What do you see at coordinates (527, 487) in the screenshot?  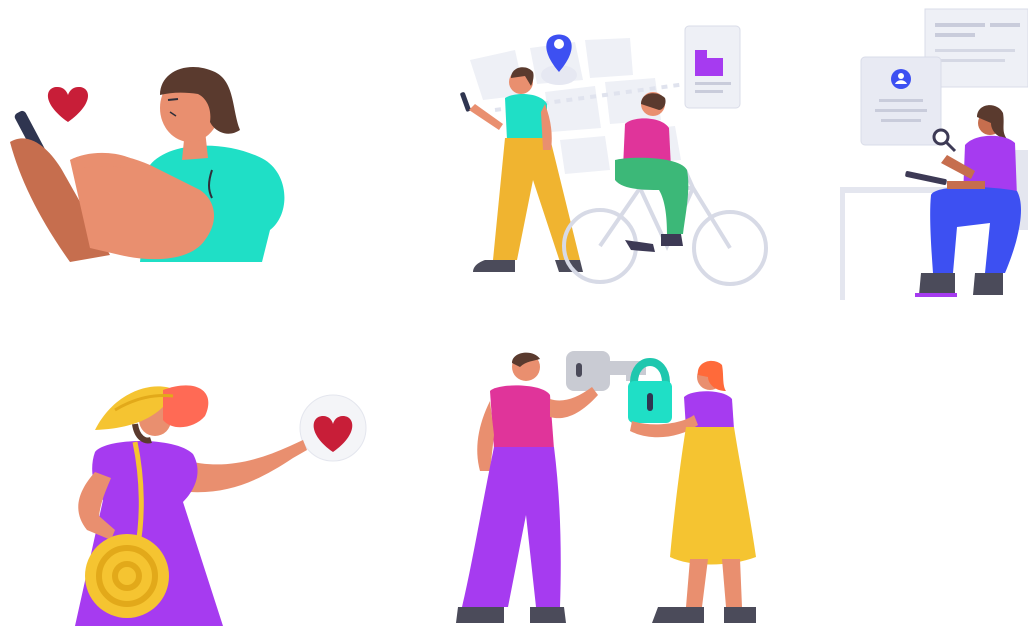 I see `person-with-key` at bounding box center [527, 487].